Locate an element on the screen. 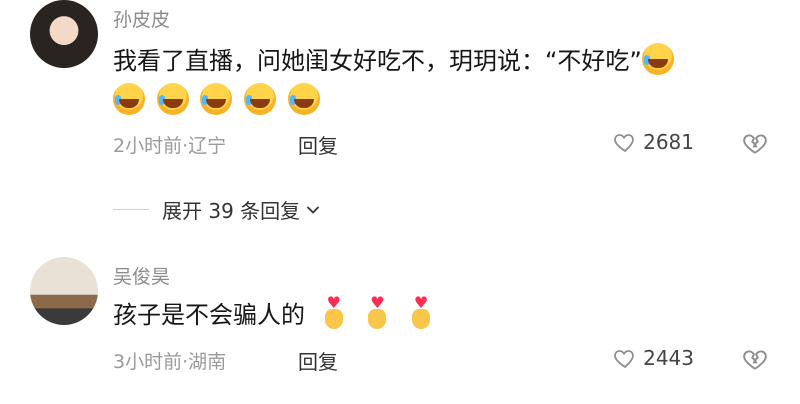 The height and width of the screenshot is (404, 800). comment-text: 孩子是不会骗人的 ♥ ♥ ♥ is located at coordinates (443, 314).